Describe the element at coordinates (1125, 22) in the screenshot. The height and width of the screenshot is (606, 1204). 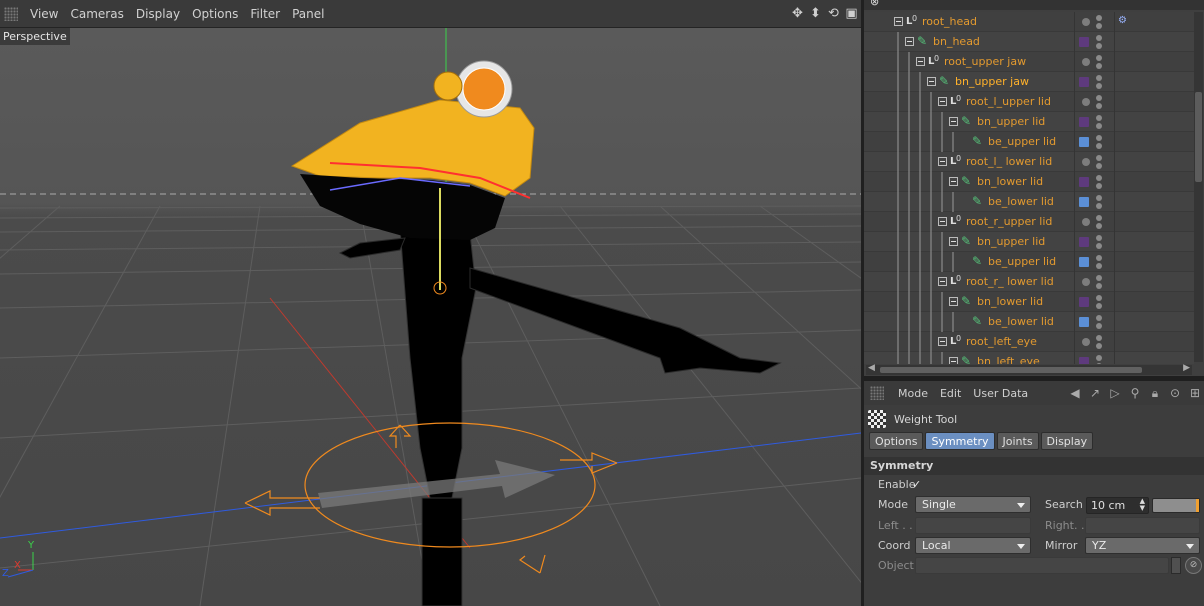
I see `ik-tag-icon: ⚙` at that location.